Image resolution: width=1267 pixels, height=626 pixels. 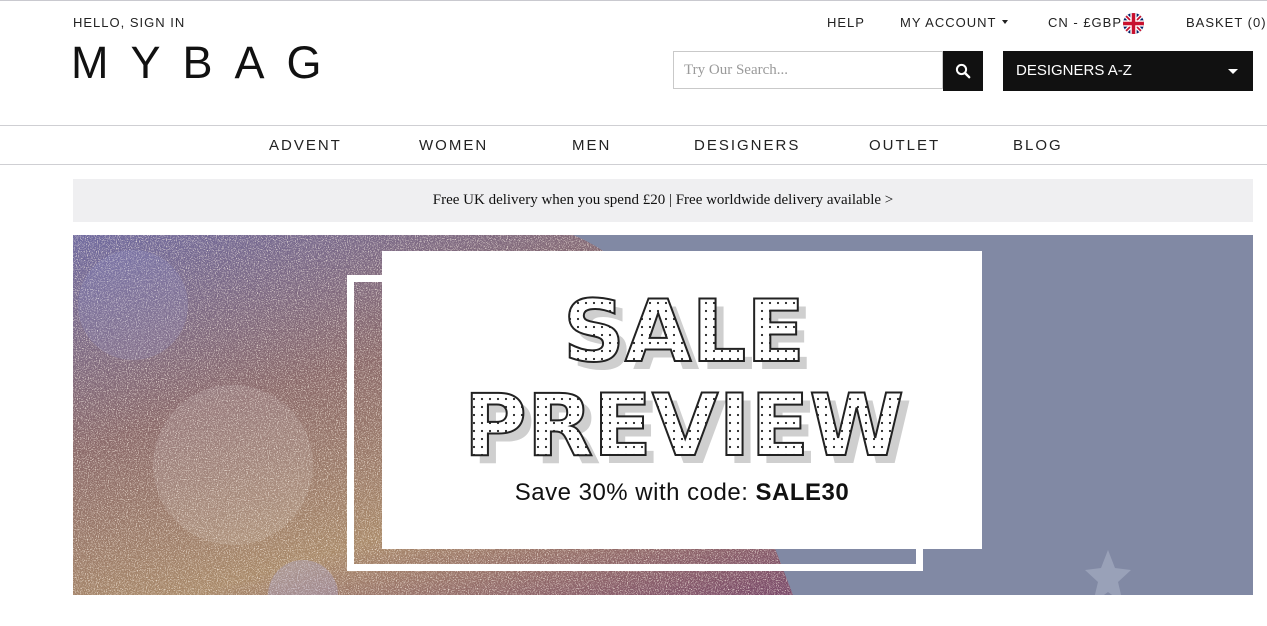 I want to click on designers-dropdown: DESIGNERS A-Z, so click(x=1128, y=71).